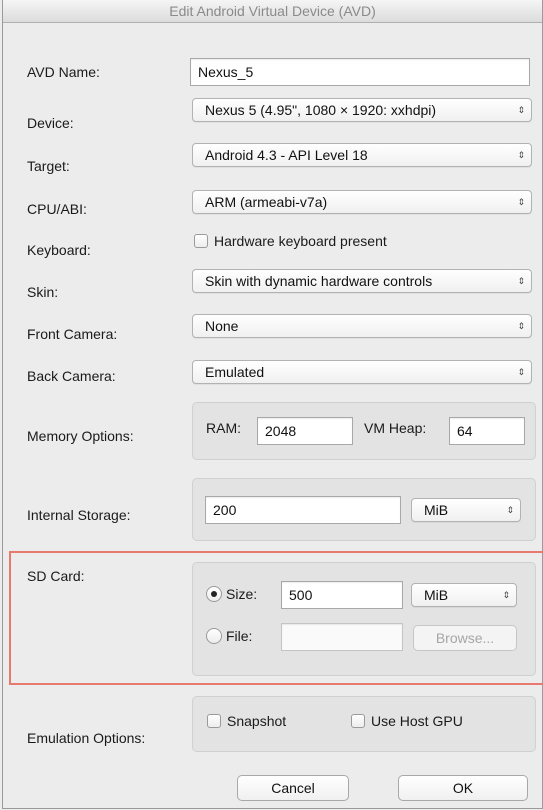 Image resolution: width=543 pixels, height=810 pixels. Describe the element at coordinates (464, 595) in the screenshot. I see `sd-size-unit-select: MiB ⇕` at that location.